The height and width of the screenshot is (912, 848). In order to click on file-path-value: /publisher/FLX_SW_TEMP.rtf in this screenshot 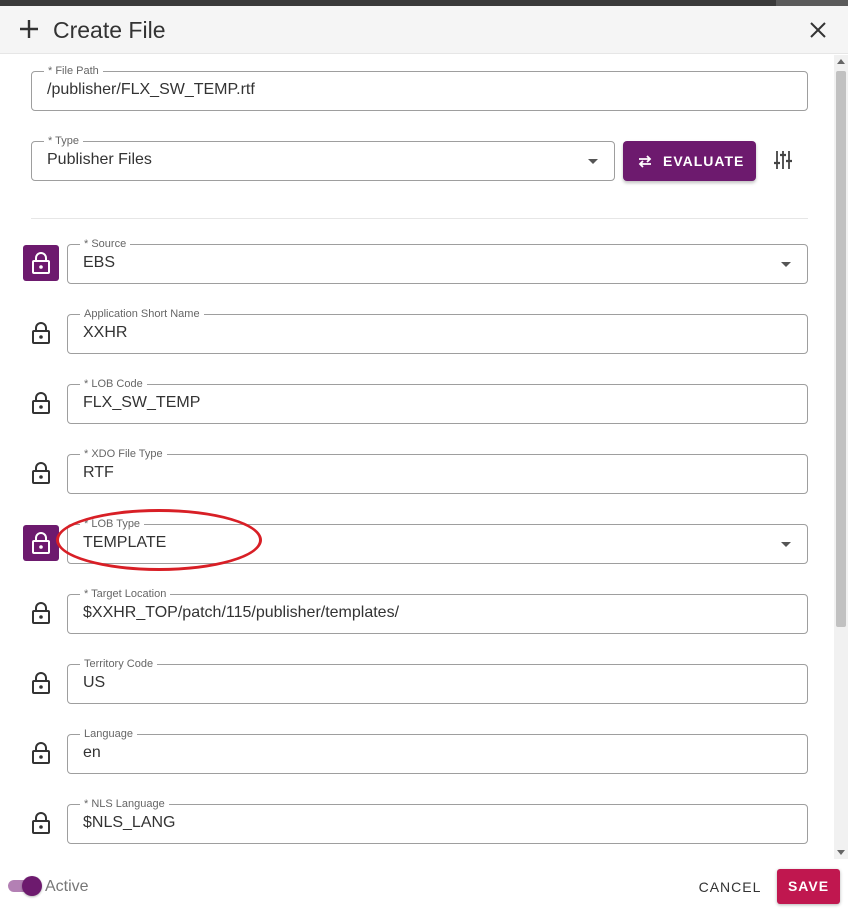, I will do `click(151, 89)`.